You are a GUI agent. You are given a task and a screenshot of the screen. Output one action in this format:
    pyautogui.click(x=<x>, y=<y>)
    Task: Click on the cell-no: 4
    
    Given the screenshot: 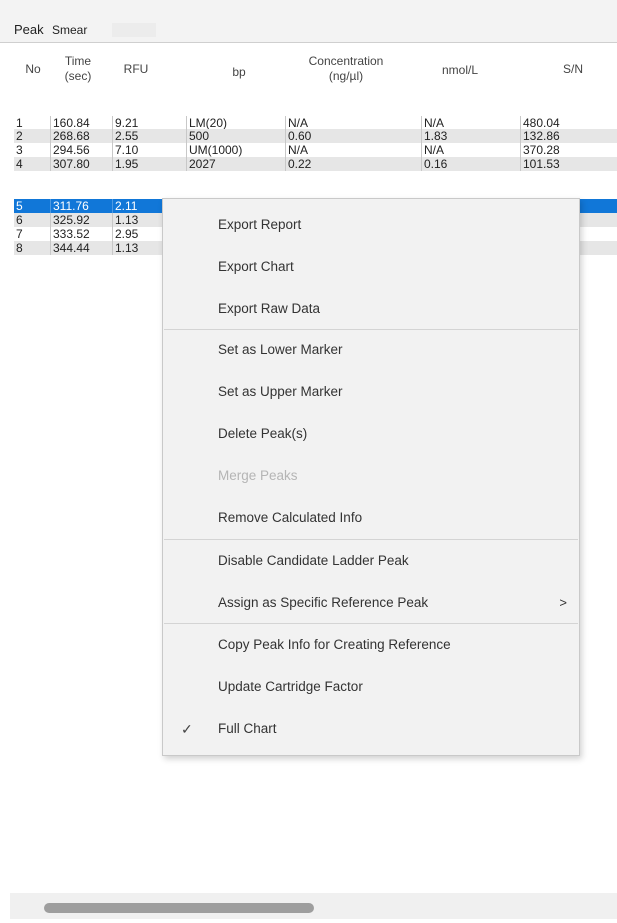 What is the action you would take?
    pyautogui.click(x=19, y=164)
    